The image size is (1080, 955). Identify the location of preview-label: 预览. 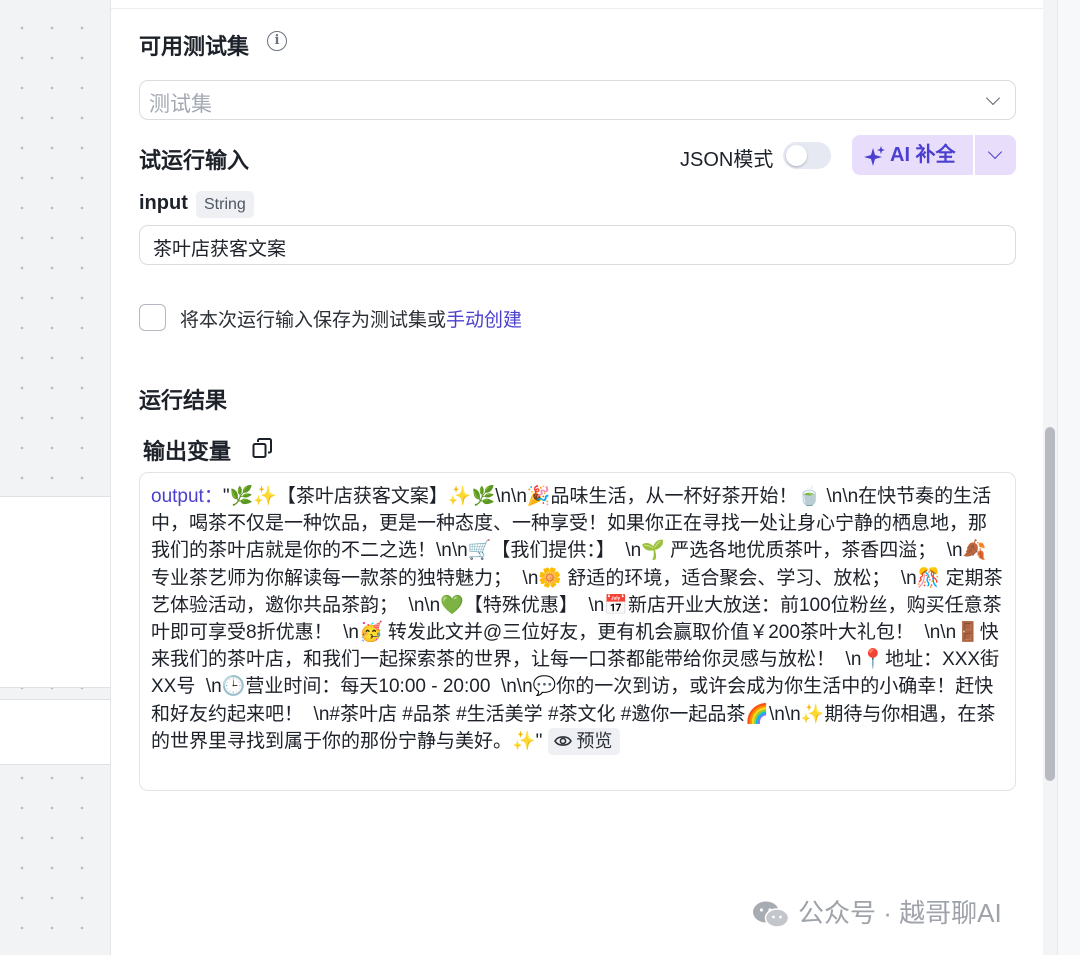
(594, 741).